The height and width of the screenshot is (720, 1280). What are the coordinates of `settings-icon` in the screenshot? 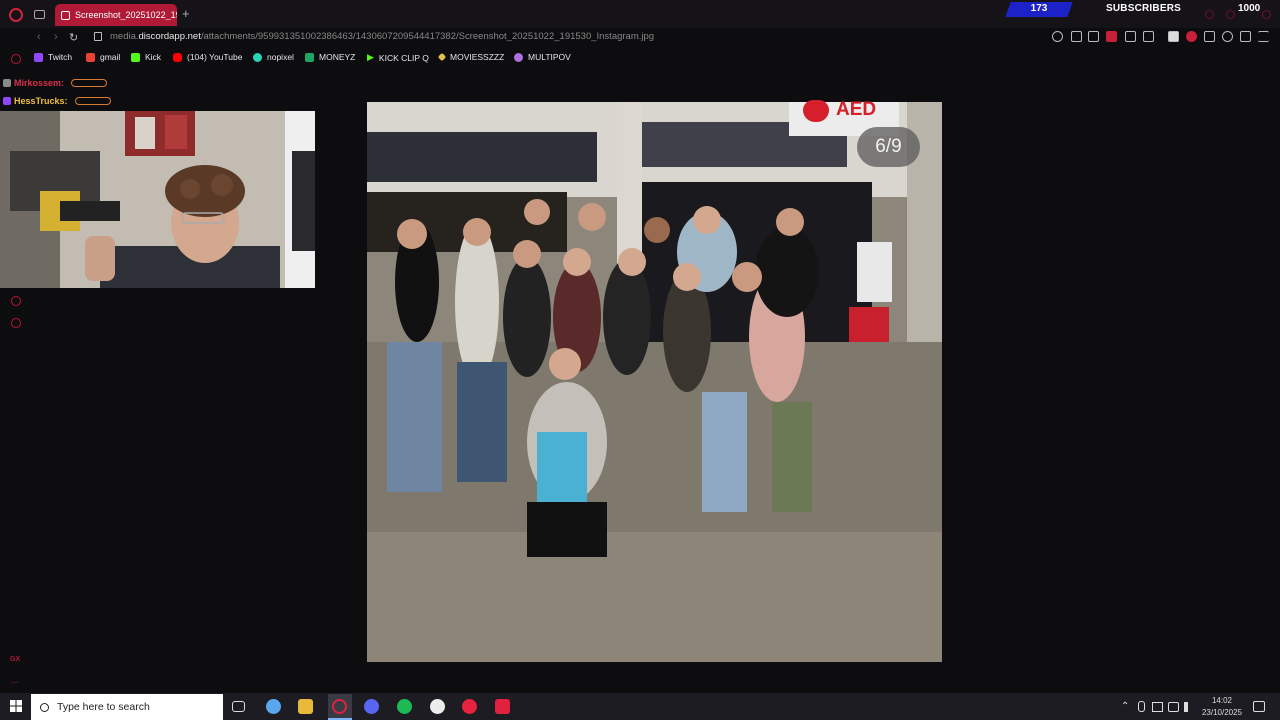 It's located at (16, 323).